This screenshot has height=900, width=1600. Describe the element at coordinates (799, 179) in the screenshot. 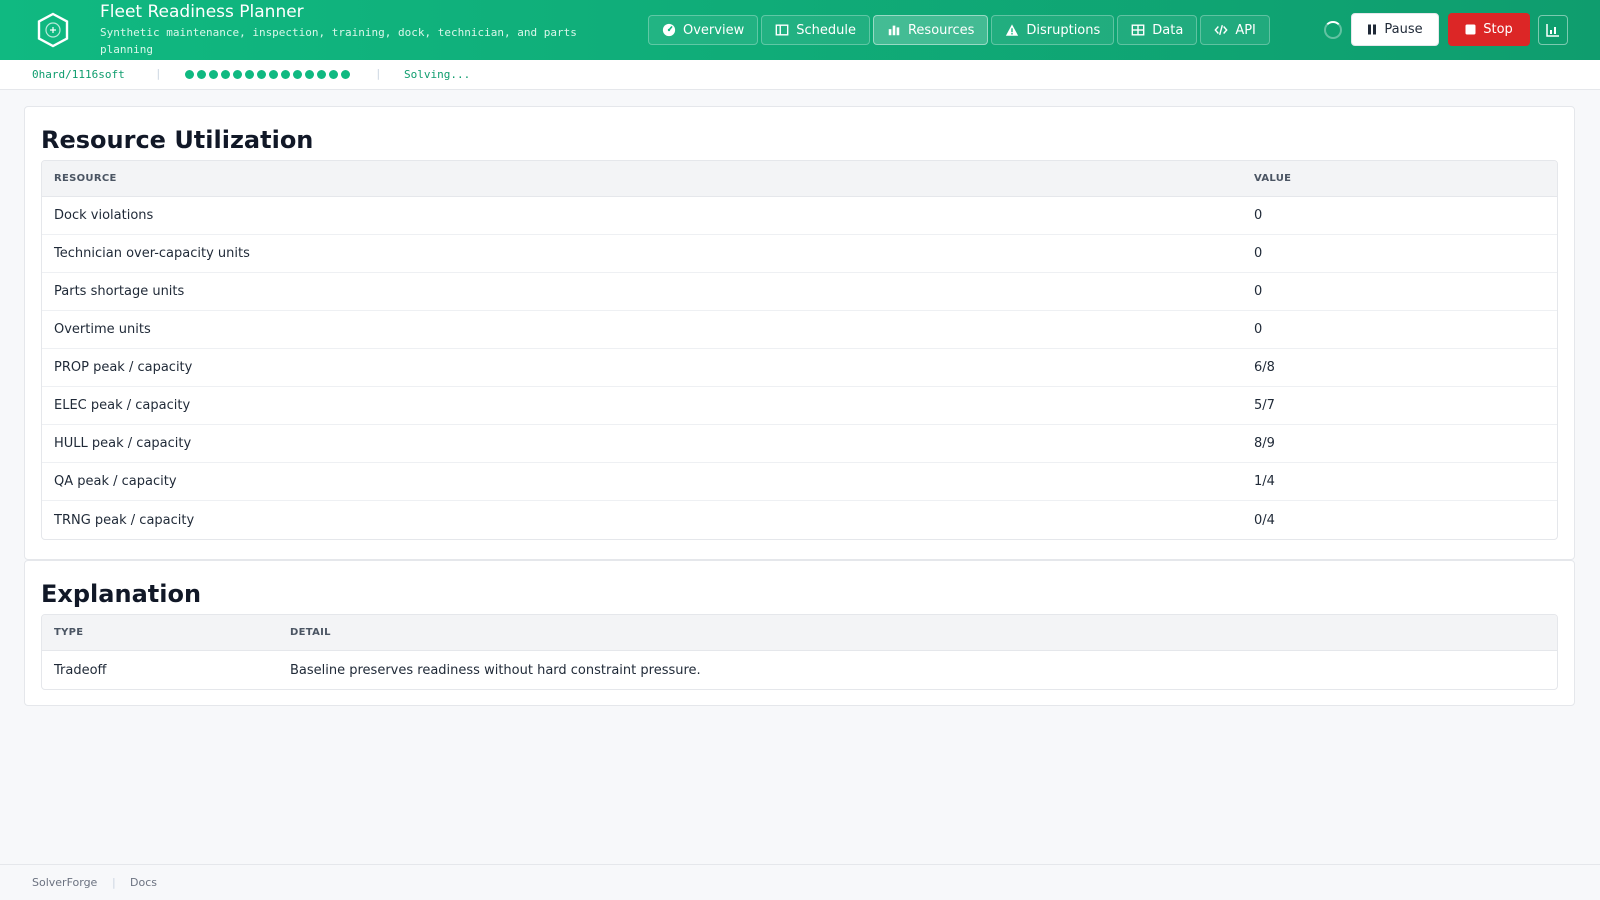

I see `table-header: RESOURCE VALUE` at that location.